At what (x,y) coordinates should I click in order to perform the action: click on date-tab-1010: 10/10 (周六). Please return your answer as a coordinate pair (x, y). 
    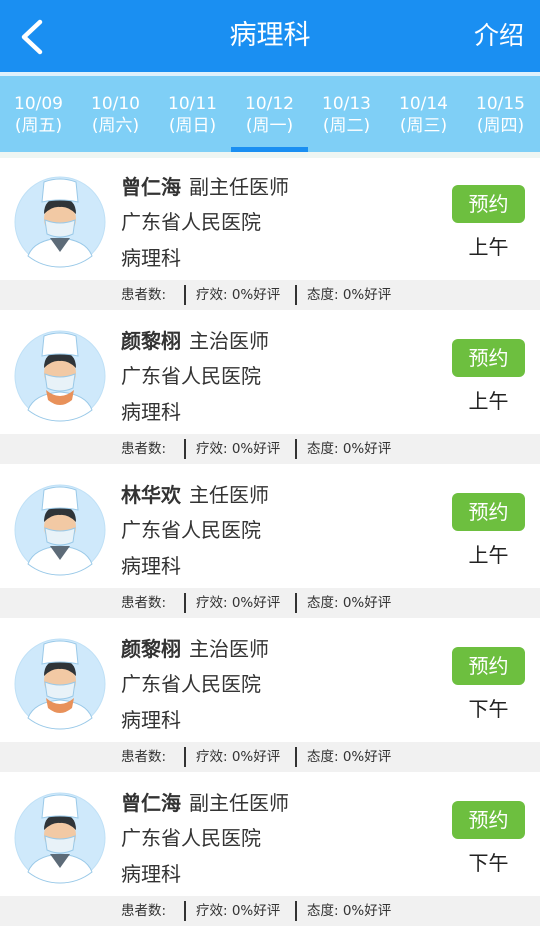
    Looking at the image, I should click on (115, 114).